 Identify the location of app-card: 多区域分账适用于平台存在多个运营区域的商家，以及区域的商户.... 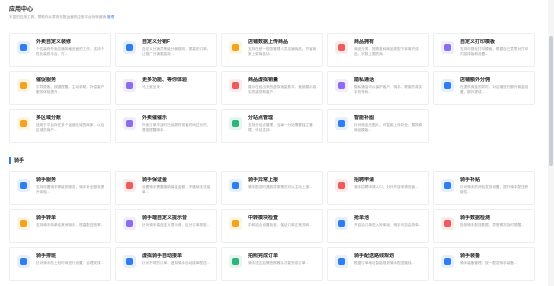
(60, 126).